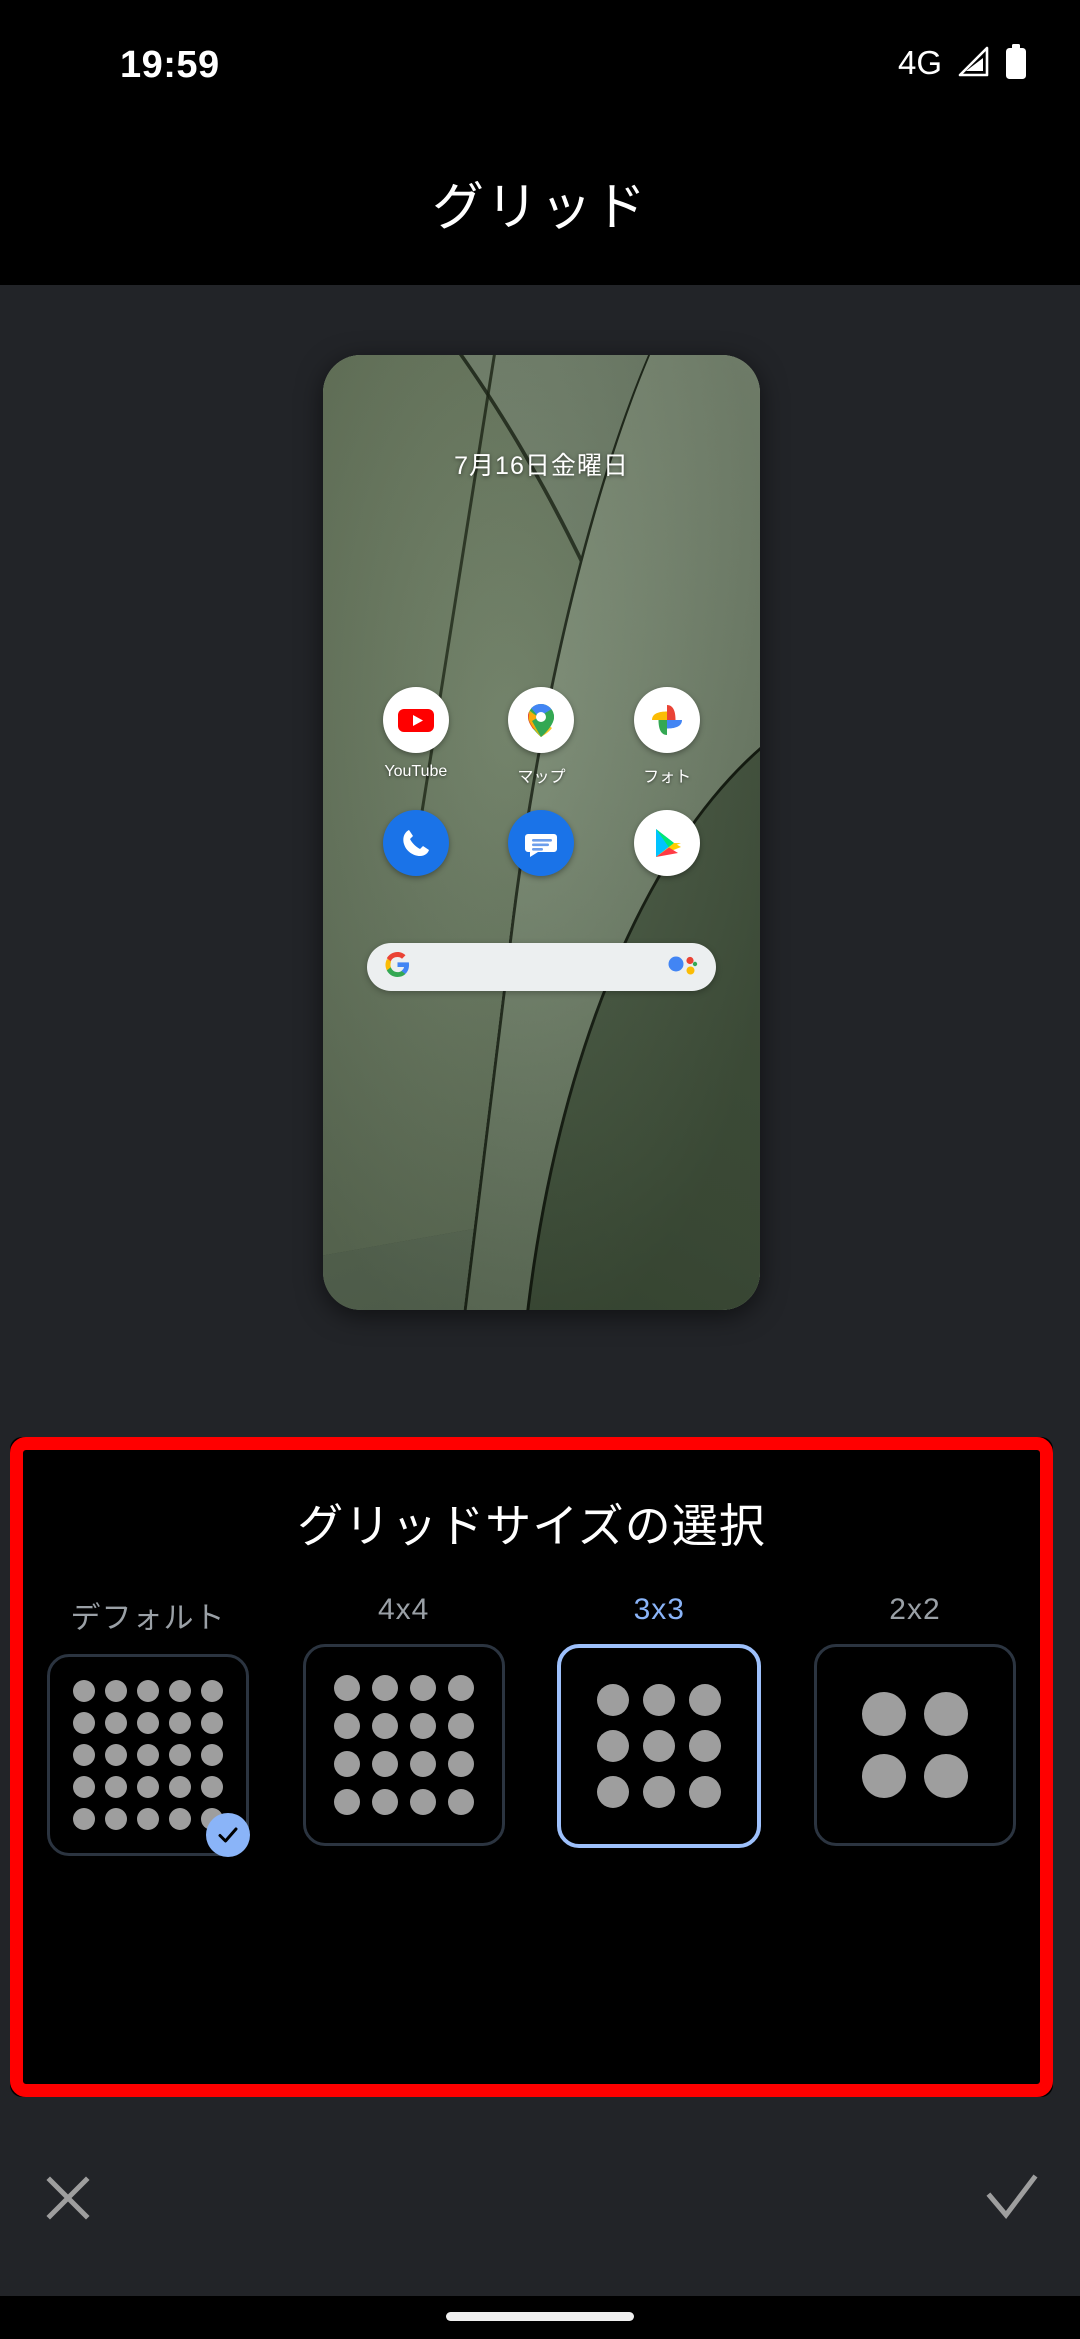 This screenshot has height=2339, width=1080. Describe the element at coordinates (415, 843) in the screenshot. I see `phone-icon` at that location.